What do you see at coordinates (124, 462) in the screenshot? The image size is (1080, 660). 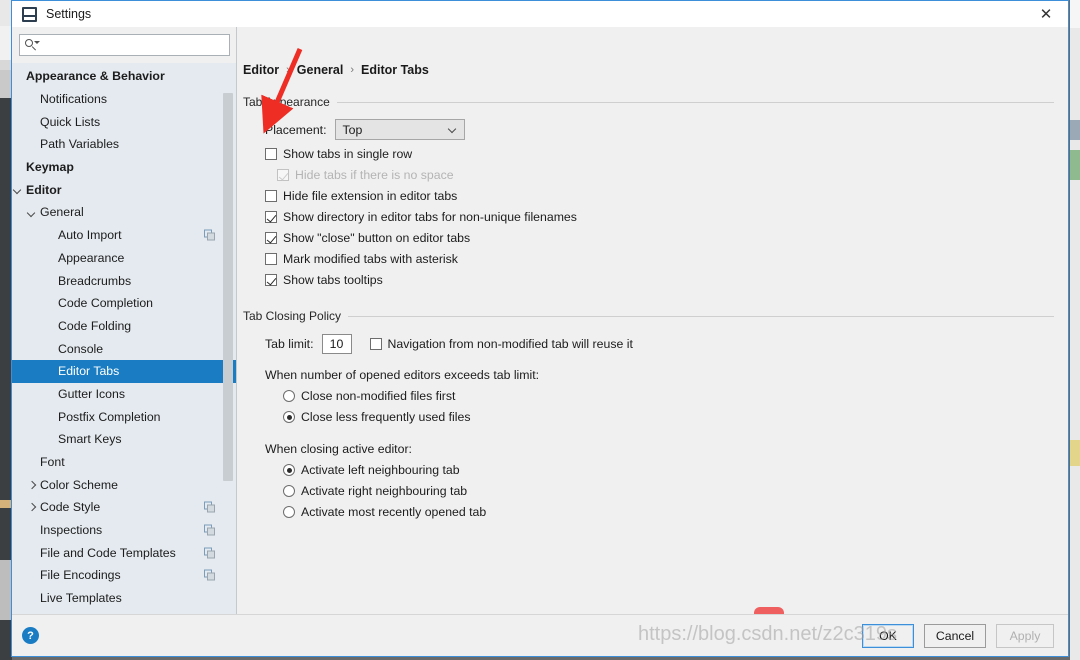 I see `sidebar-item-font: Font` at bounding box center [124, 462].